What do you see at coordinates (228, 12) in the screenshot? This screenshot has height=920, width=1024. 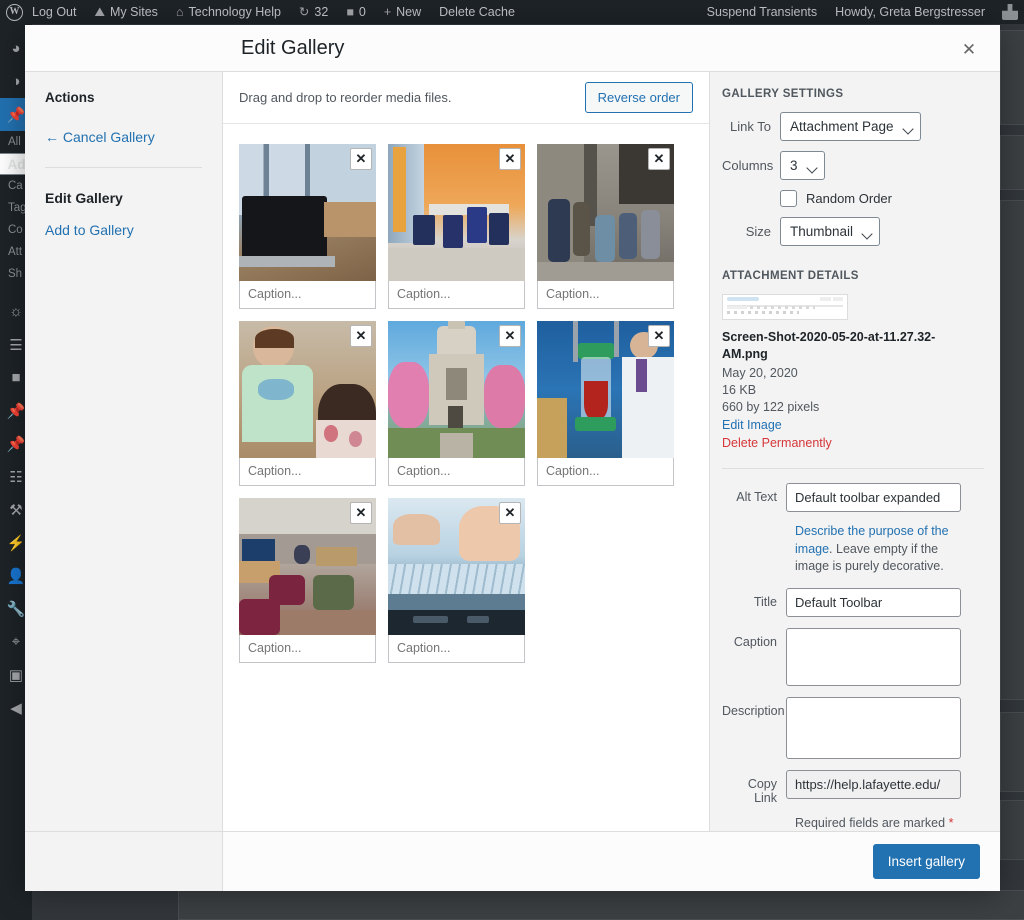 I see `admin-bar-item-technology-help: ⌂ Technology Help` at bounding box center [228, 12].